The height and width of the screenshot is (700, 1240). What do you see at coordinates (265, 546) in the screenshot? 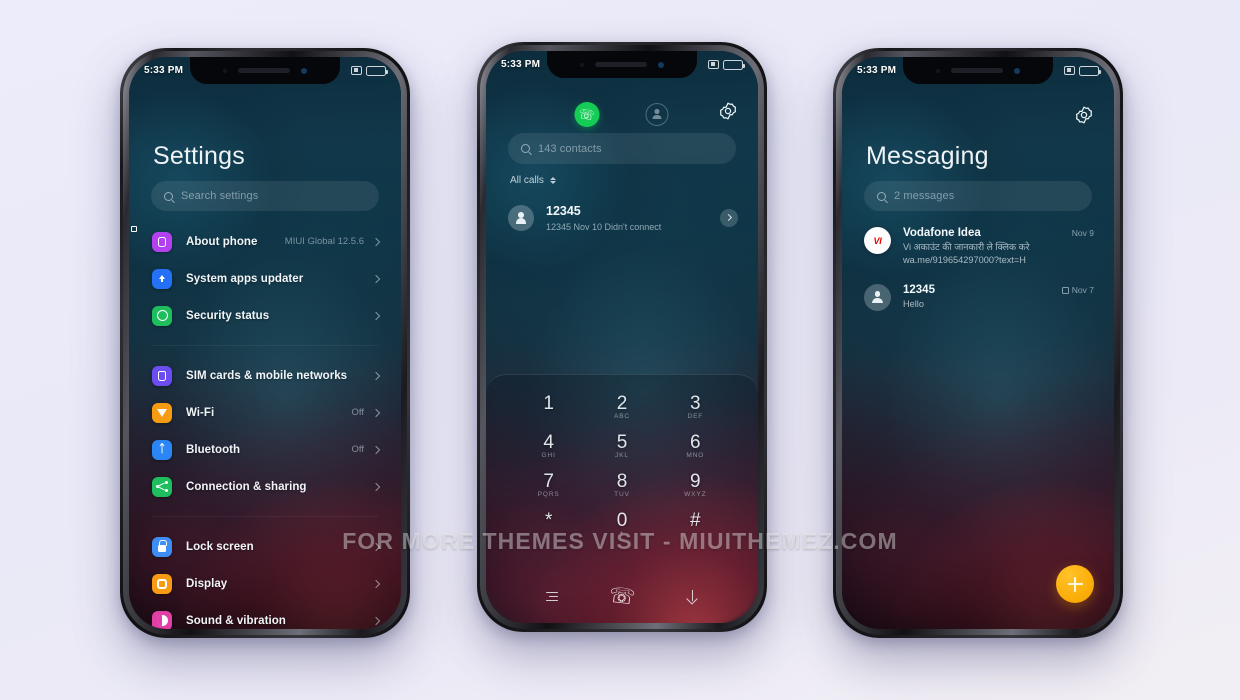
I see `sidebar-item-lock-screen: Lock screen` at bounding box center [265, 546].